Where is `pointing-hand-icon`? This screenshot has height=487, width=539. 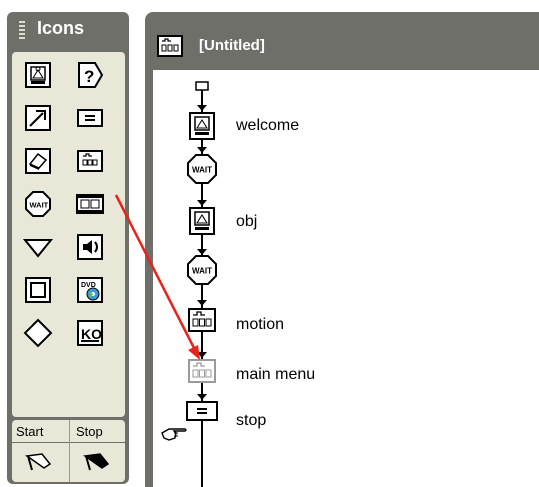 pointing-hand-icon is located at coordinates (174, 435).